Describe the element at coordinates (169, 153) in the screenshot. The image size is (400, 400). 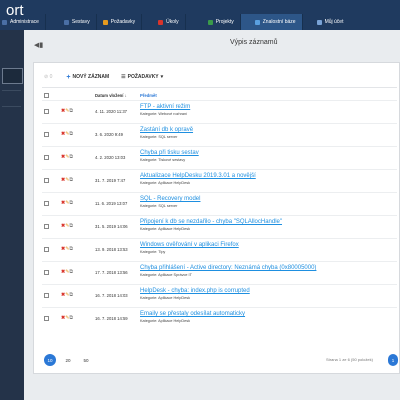
I see `row-title-link: Chyba při tisku sestav` at that location.